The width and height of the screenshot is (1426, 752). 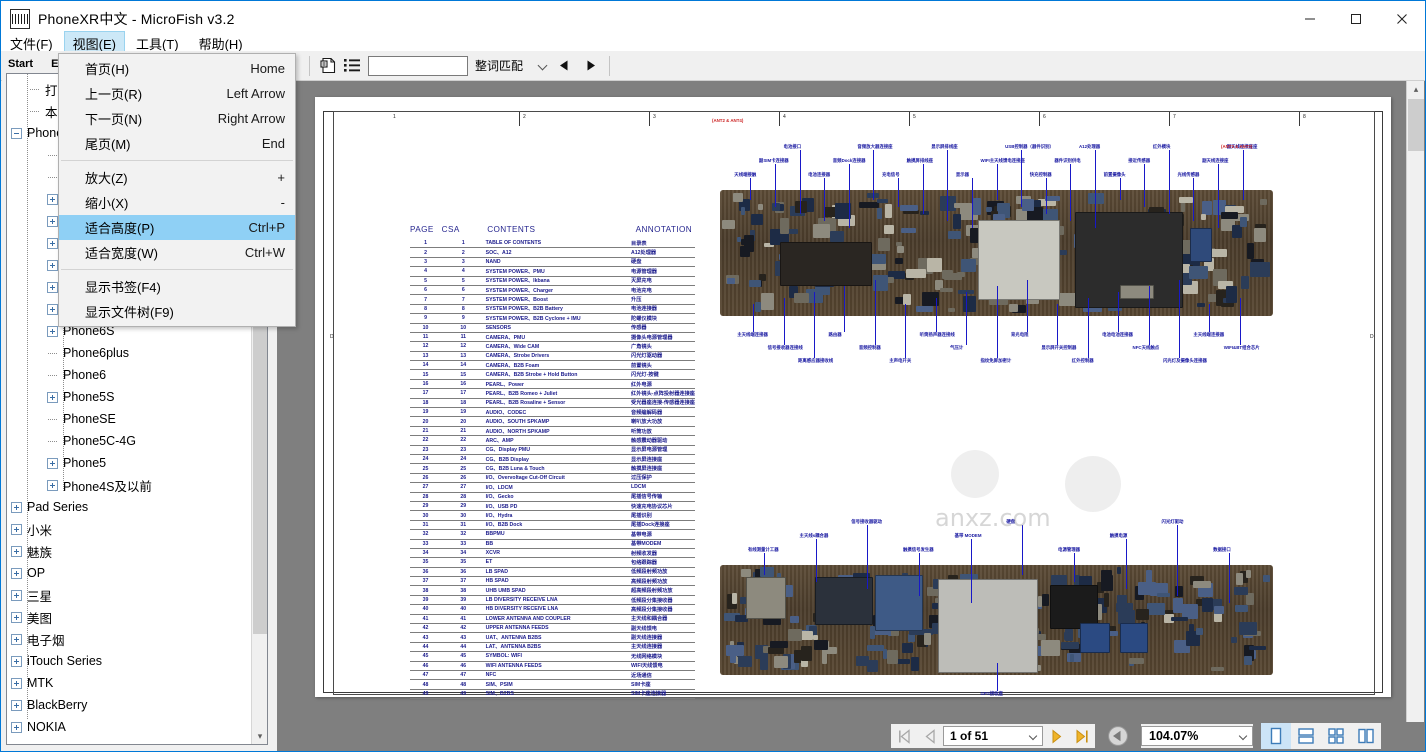 I want to click on collapse-icon, so click(x=16, y=133).